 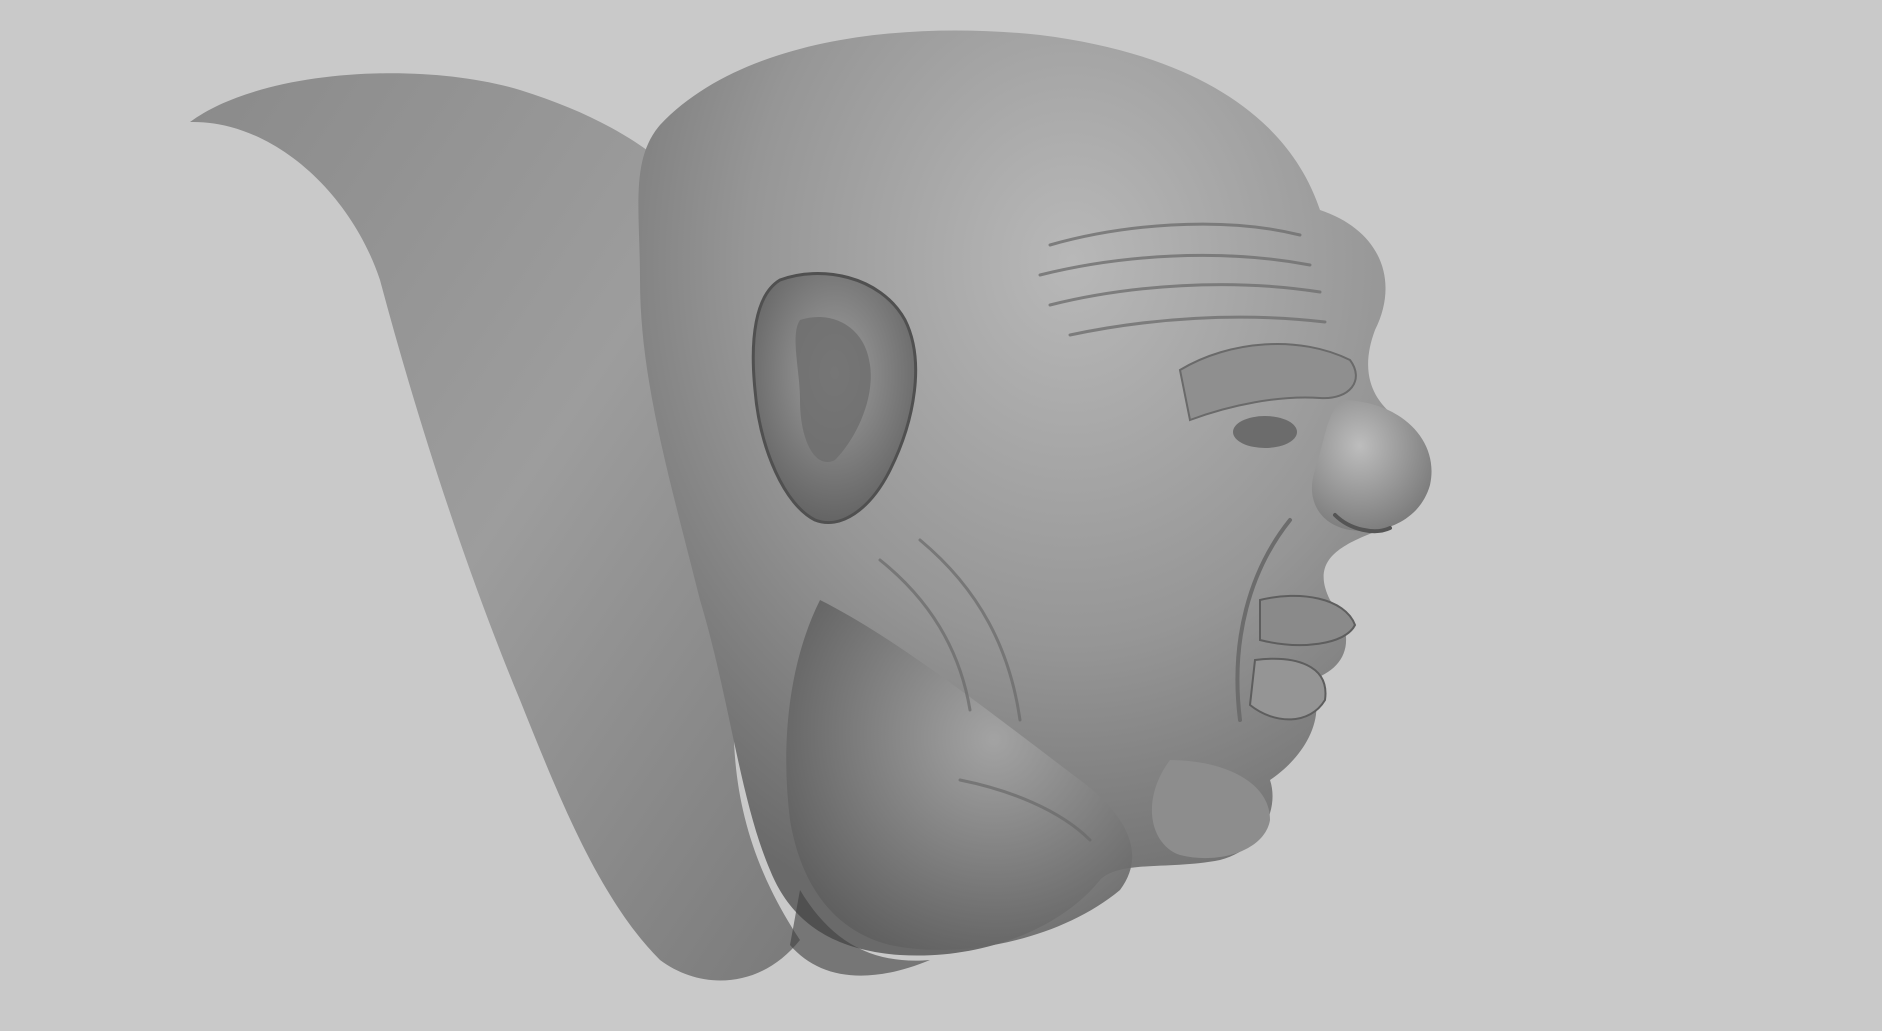 I want to click on nose, so click(x=1371, y=465).